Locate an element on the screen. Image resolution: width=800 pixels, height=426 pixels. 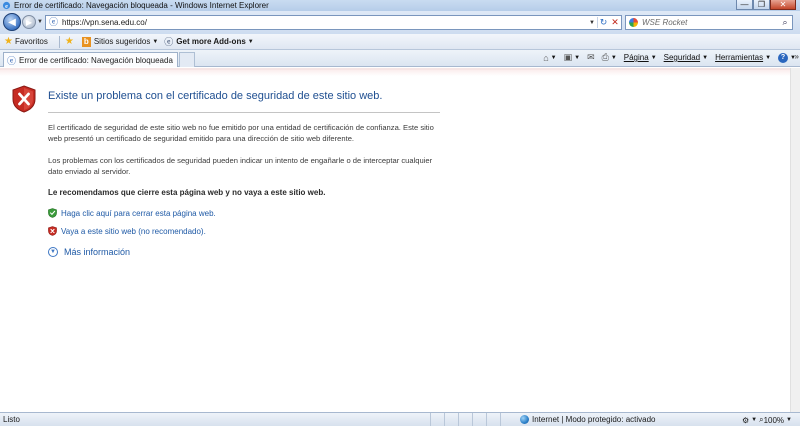
safety-menu-label: Seguridad is located at coordinates (682, 57).